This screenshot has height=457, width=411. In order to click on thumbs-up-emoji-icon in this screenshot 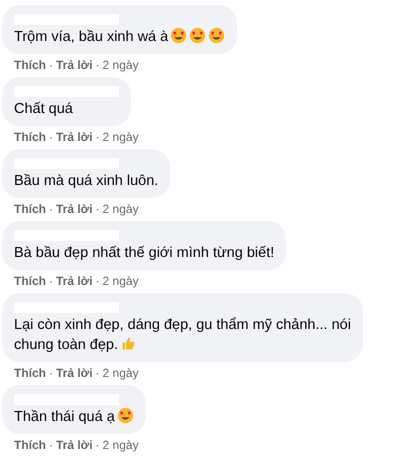, I will do `click(129, 343)`.